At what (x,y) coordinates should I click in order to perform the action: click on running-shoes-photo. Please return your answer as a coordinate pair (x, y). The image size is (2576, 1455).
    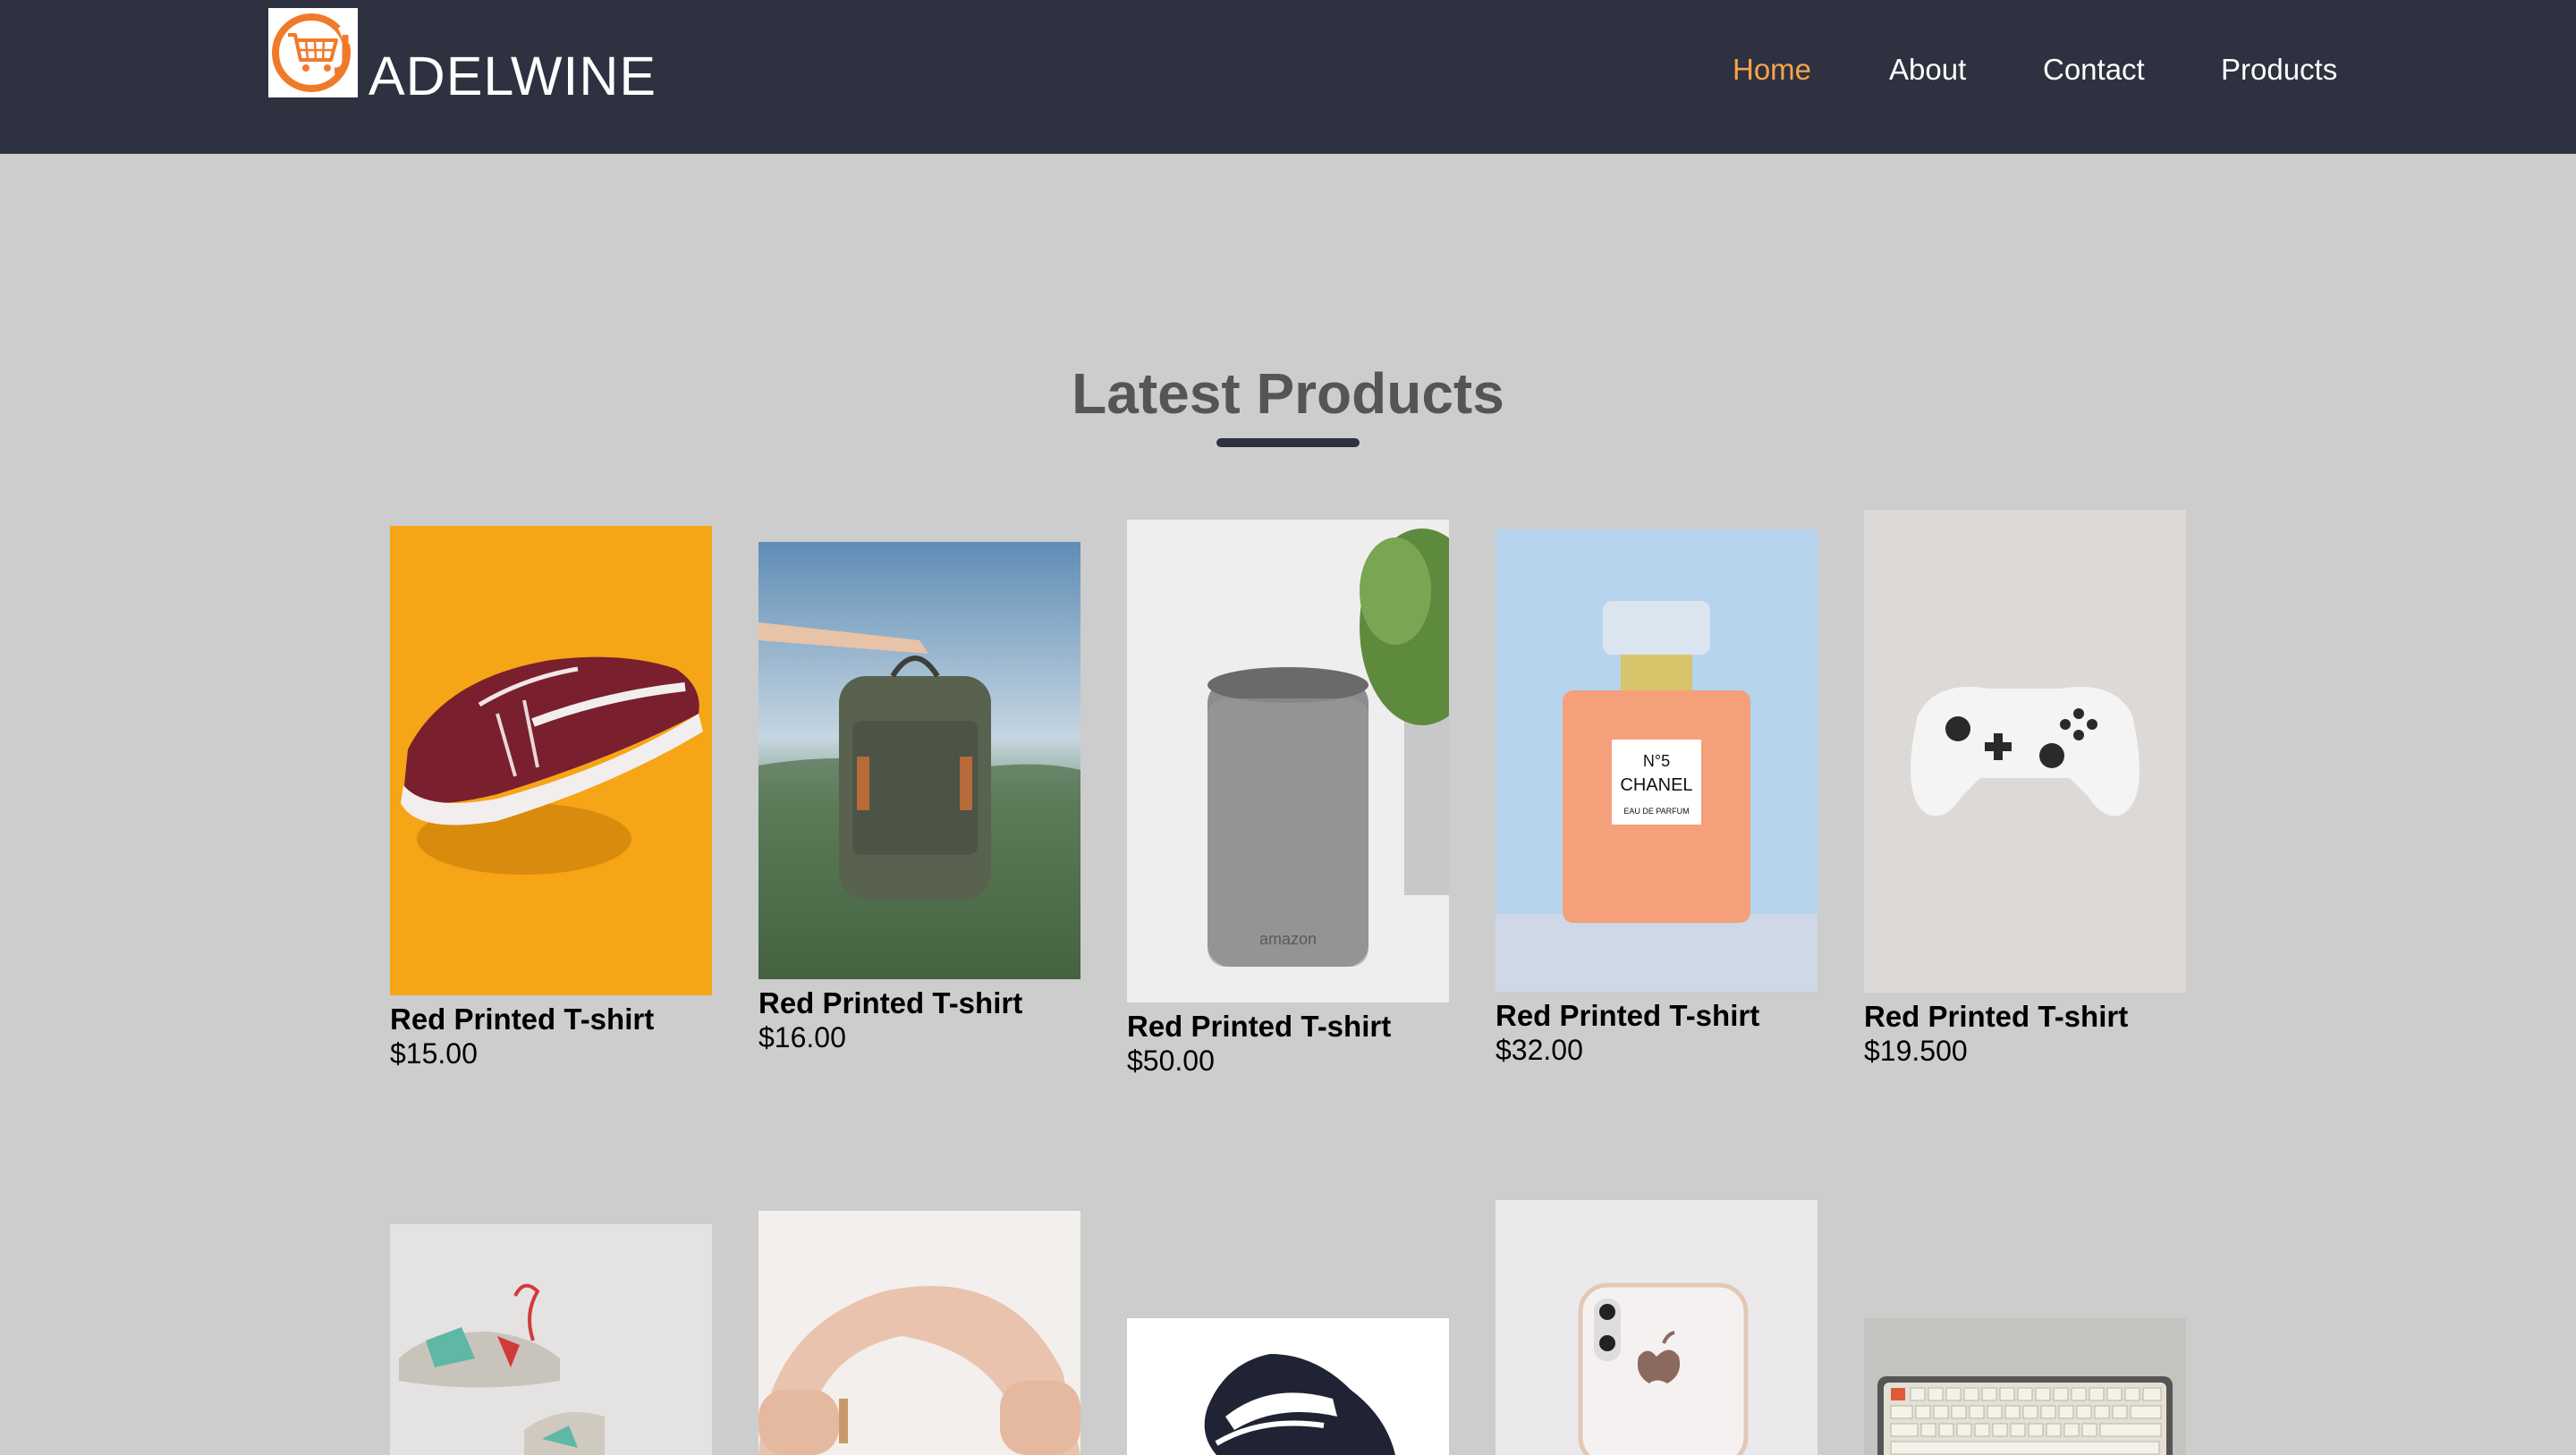
    Looking at the image, I should click on (551, 1339).